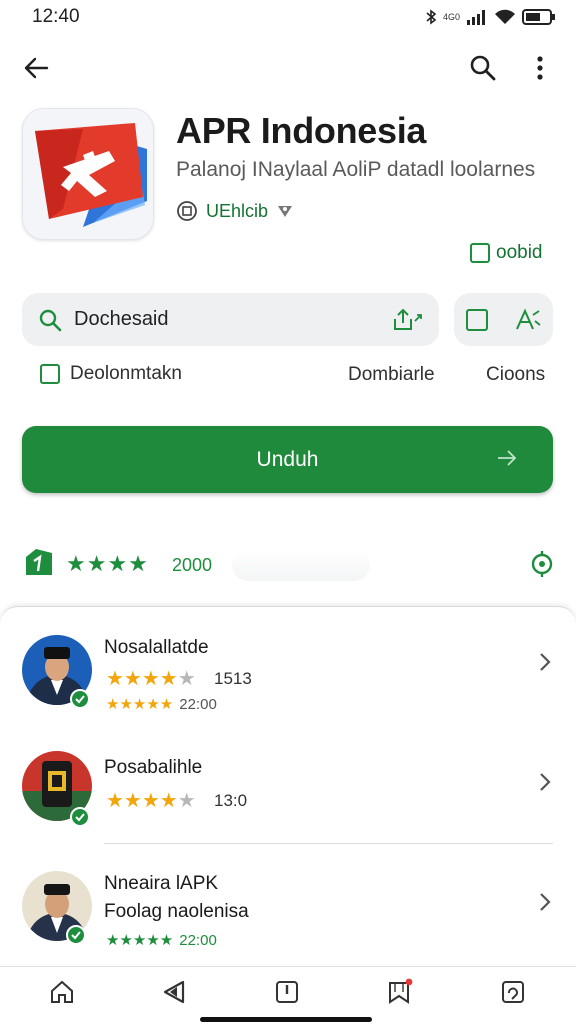 This screenshot has width=576, height=1024. I want to click on nav-profile, so click(513, 992).